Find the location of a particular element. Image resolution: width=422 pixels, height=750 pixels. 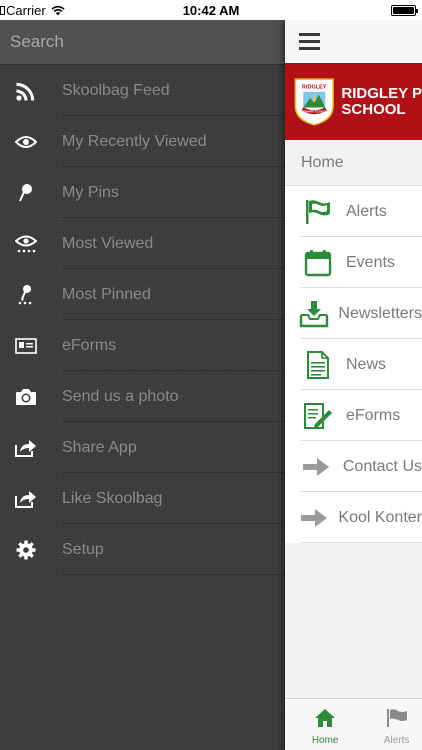

drawer-item-recently-viewed: My Recently Viewed is located at coordinates (142, 141).